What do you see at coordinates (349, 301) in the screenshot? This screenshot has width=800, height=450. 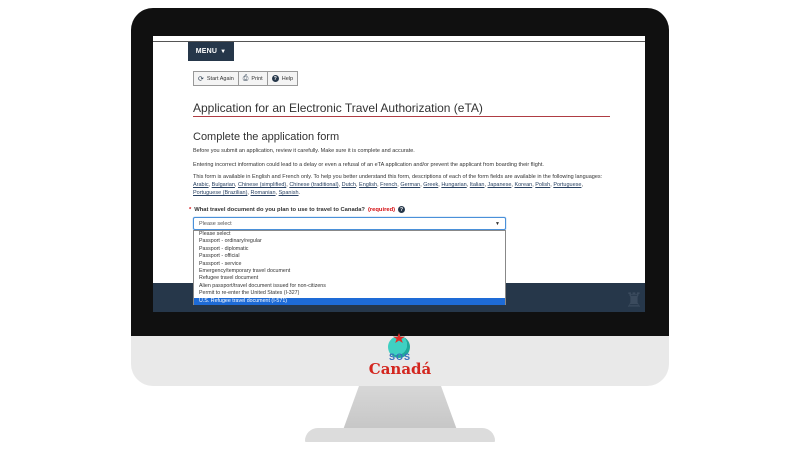 I see `select-option: U.S. Refugee travel document (I-571)` at bounding box center [349, 301].